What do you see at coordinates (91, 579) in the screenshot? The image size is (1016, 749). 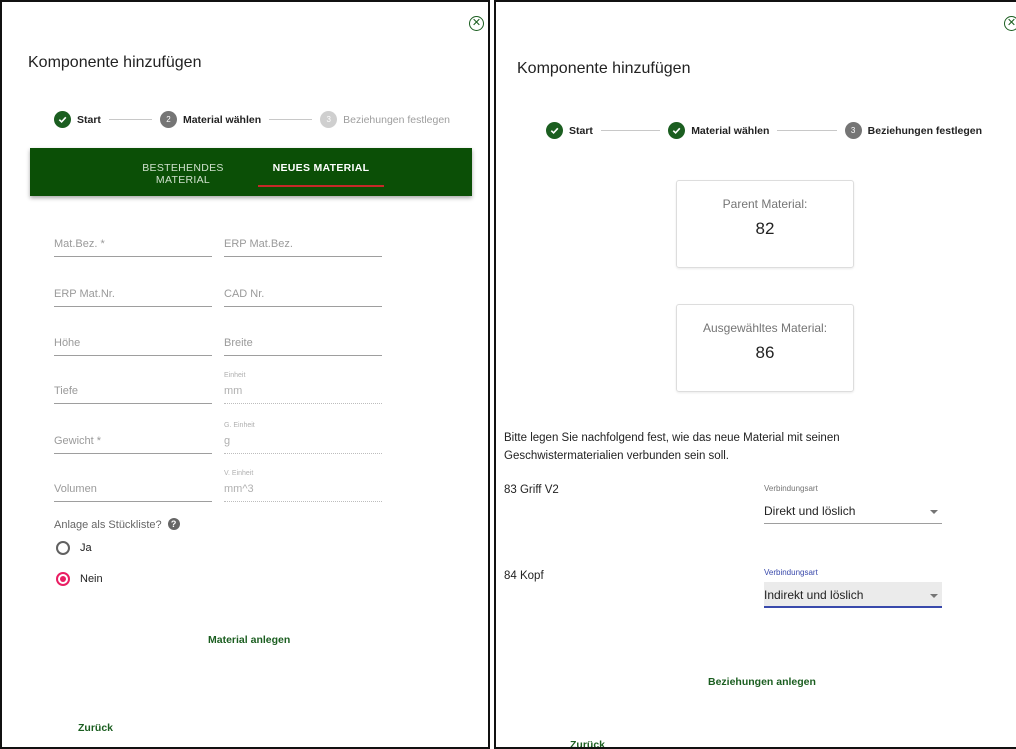 I see `radio-label: Nein` at bounding box center [91, 579].